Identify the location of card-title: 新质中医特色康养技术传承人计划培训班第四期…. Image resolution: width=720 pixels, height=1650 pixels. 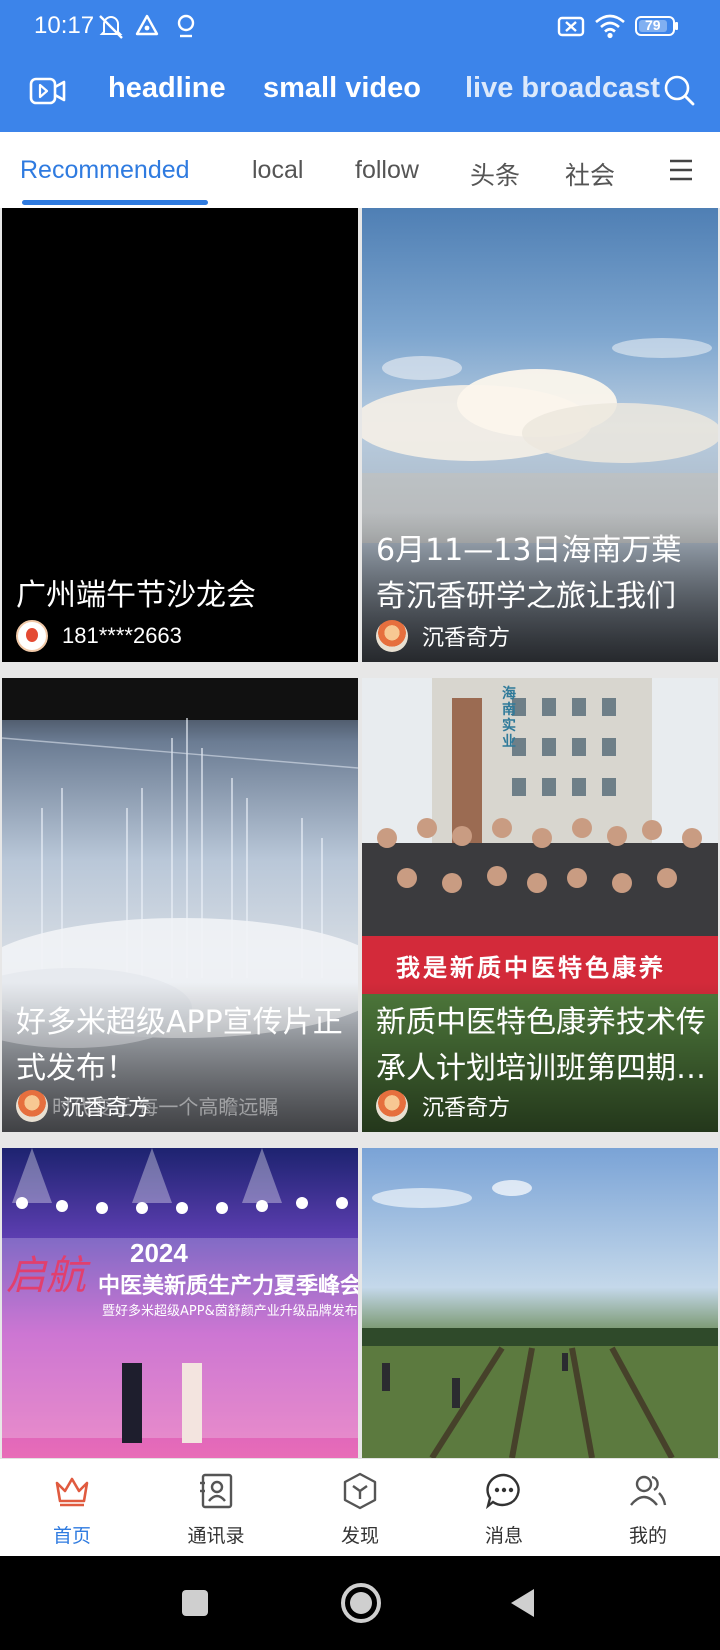
(541, 1045).